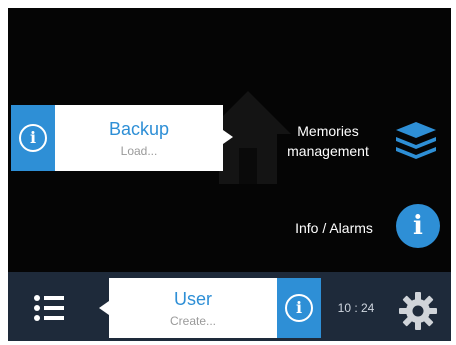  Describe the element at coordinates (334, 228) in the screenshot. I see `info-alarms-label: Info / Alarms` at that location.